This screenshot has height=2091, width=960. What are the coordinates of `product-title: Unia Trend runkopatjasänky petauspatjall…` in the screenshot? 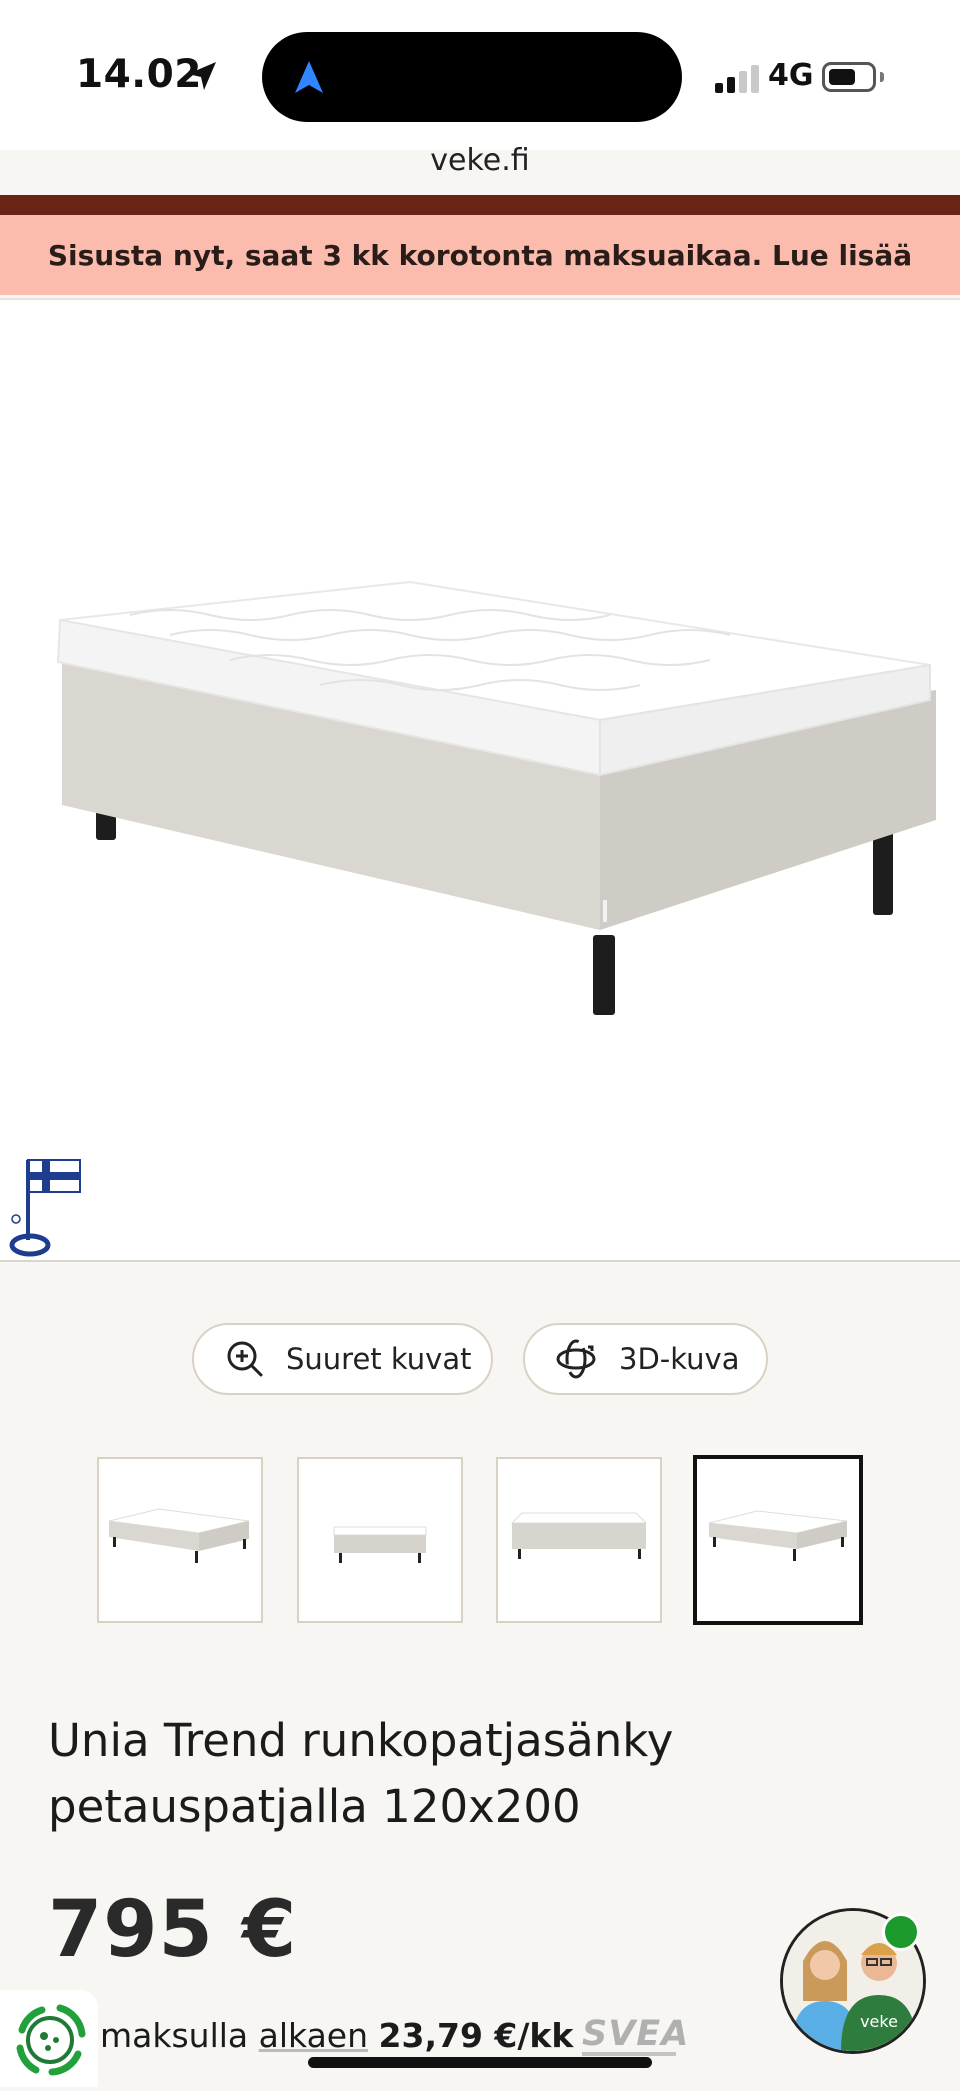 It's located at (458, 1774).